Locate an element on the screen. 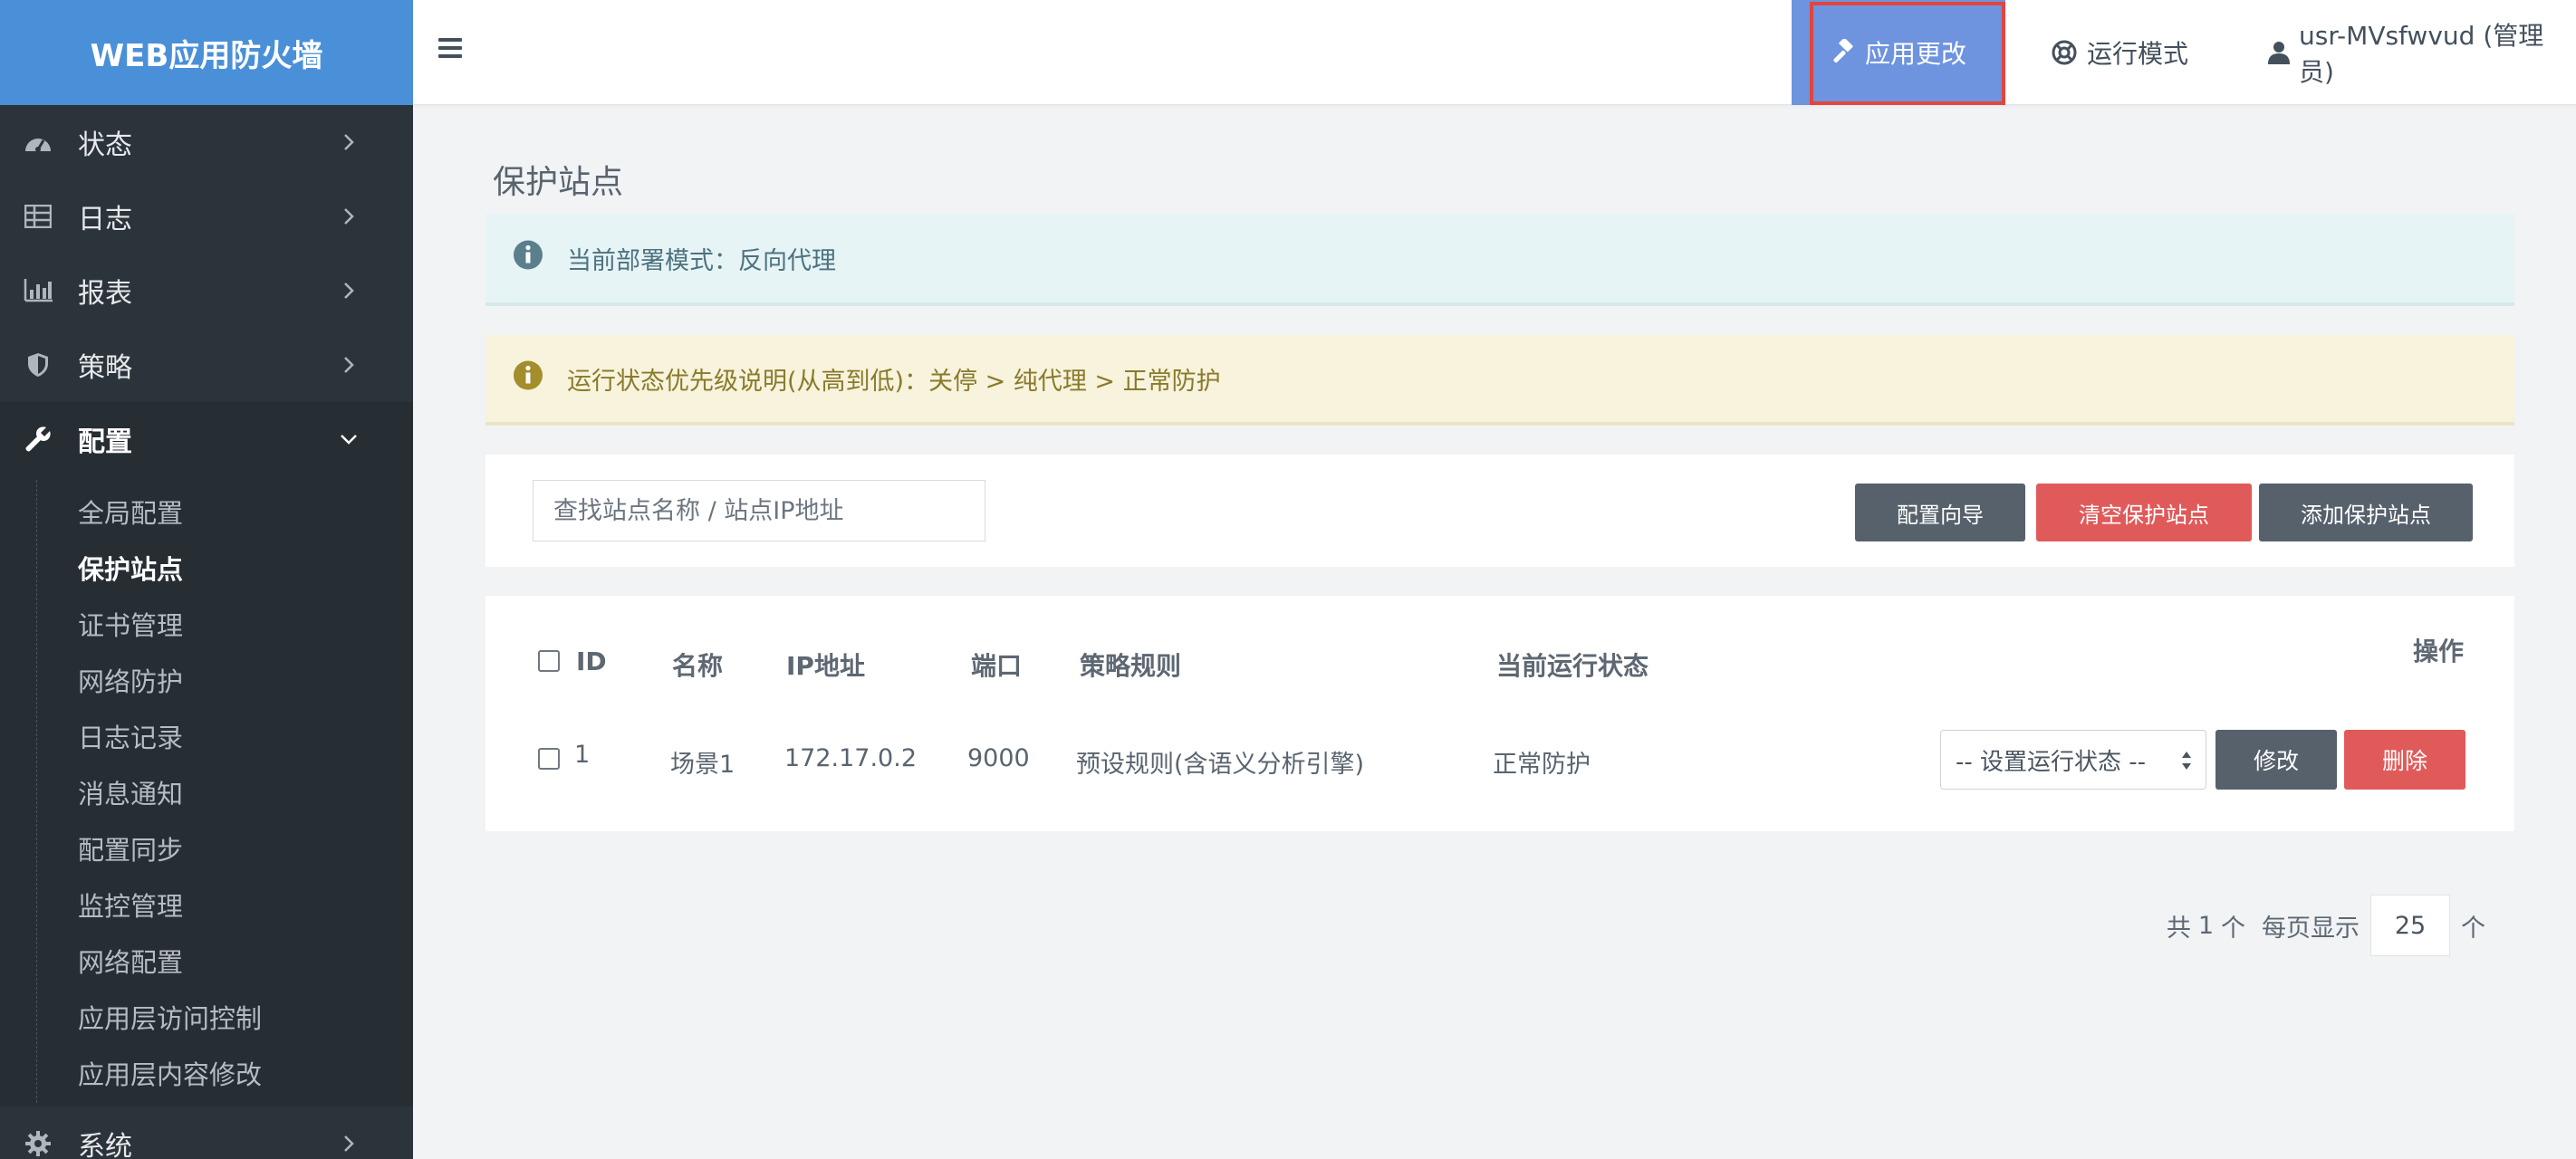 Image resolution: width=2576 pixels, height=1159 pixels. row-ip: 172.17.0.2 is located at coordinates (850, 758).